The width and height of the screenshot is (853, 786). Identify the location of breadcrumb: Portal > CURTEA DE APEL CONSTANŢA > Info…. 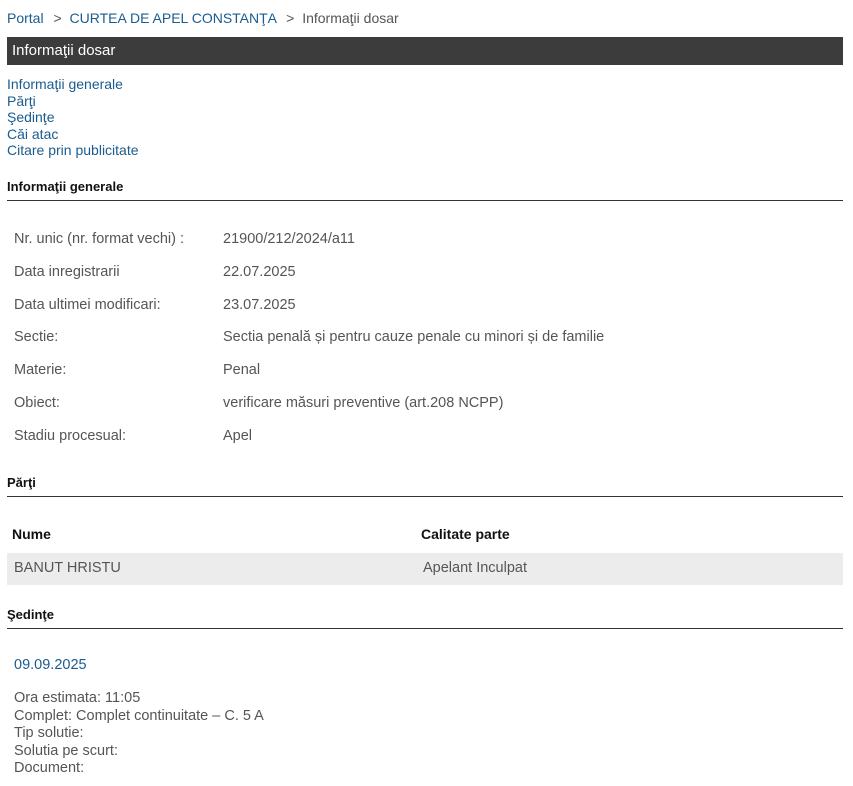
(203, 18).